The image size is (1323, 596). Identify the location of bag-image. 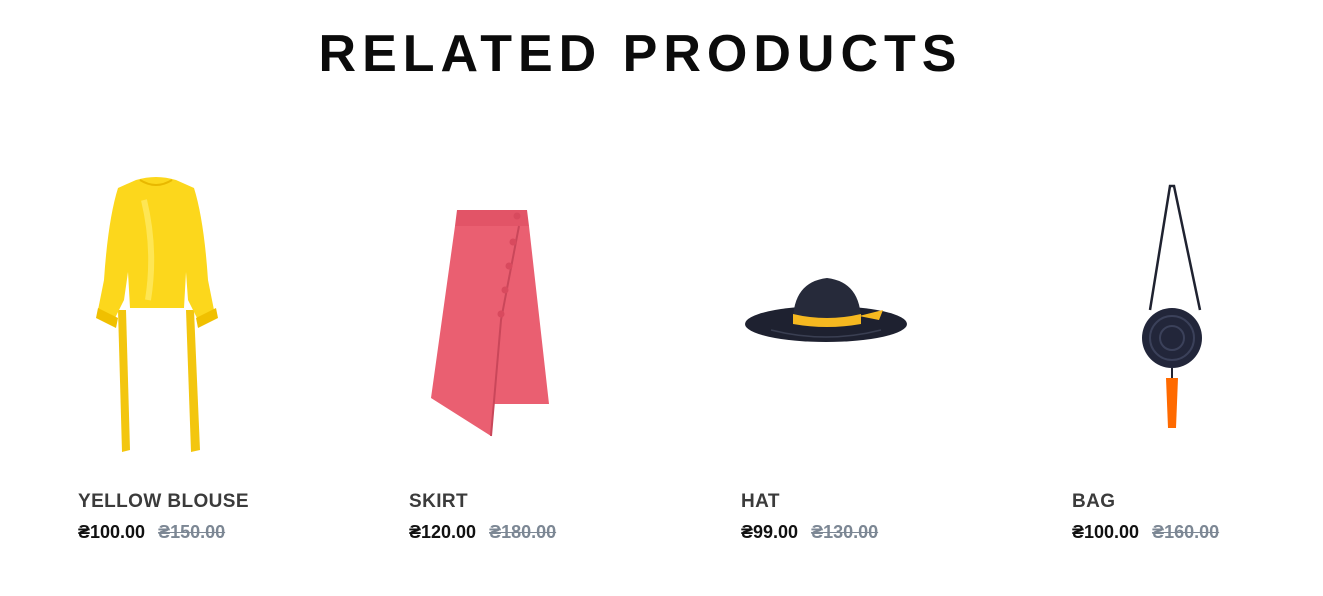
(1172, 306).